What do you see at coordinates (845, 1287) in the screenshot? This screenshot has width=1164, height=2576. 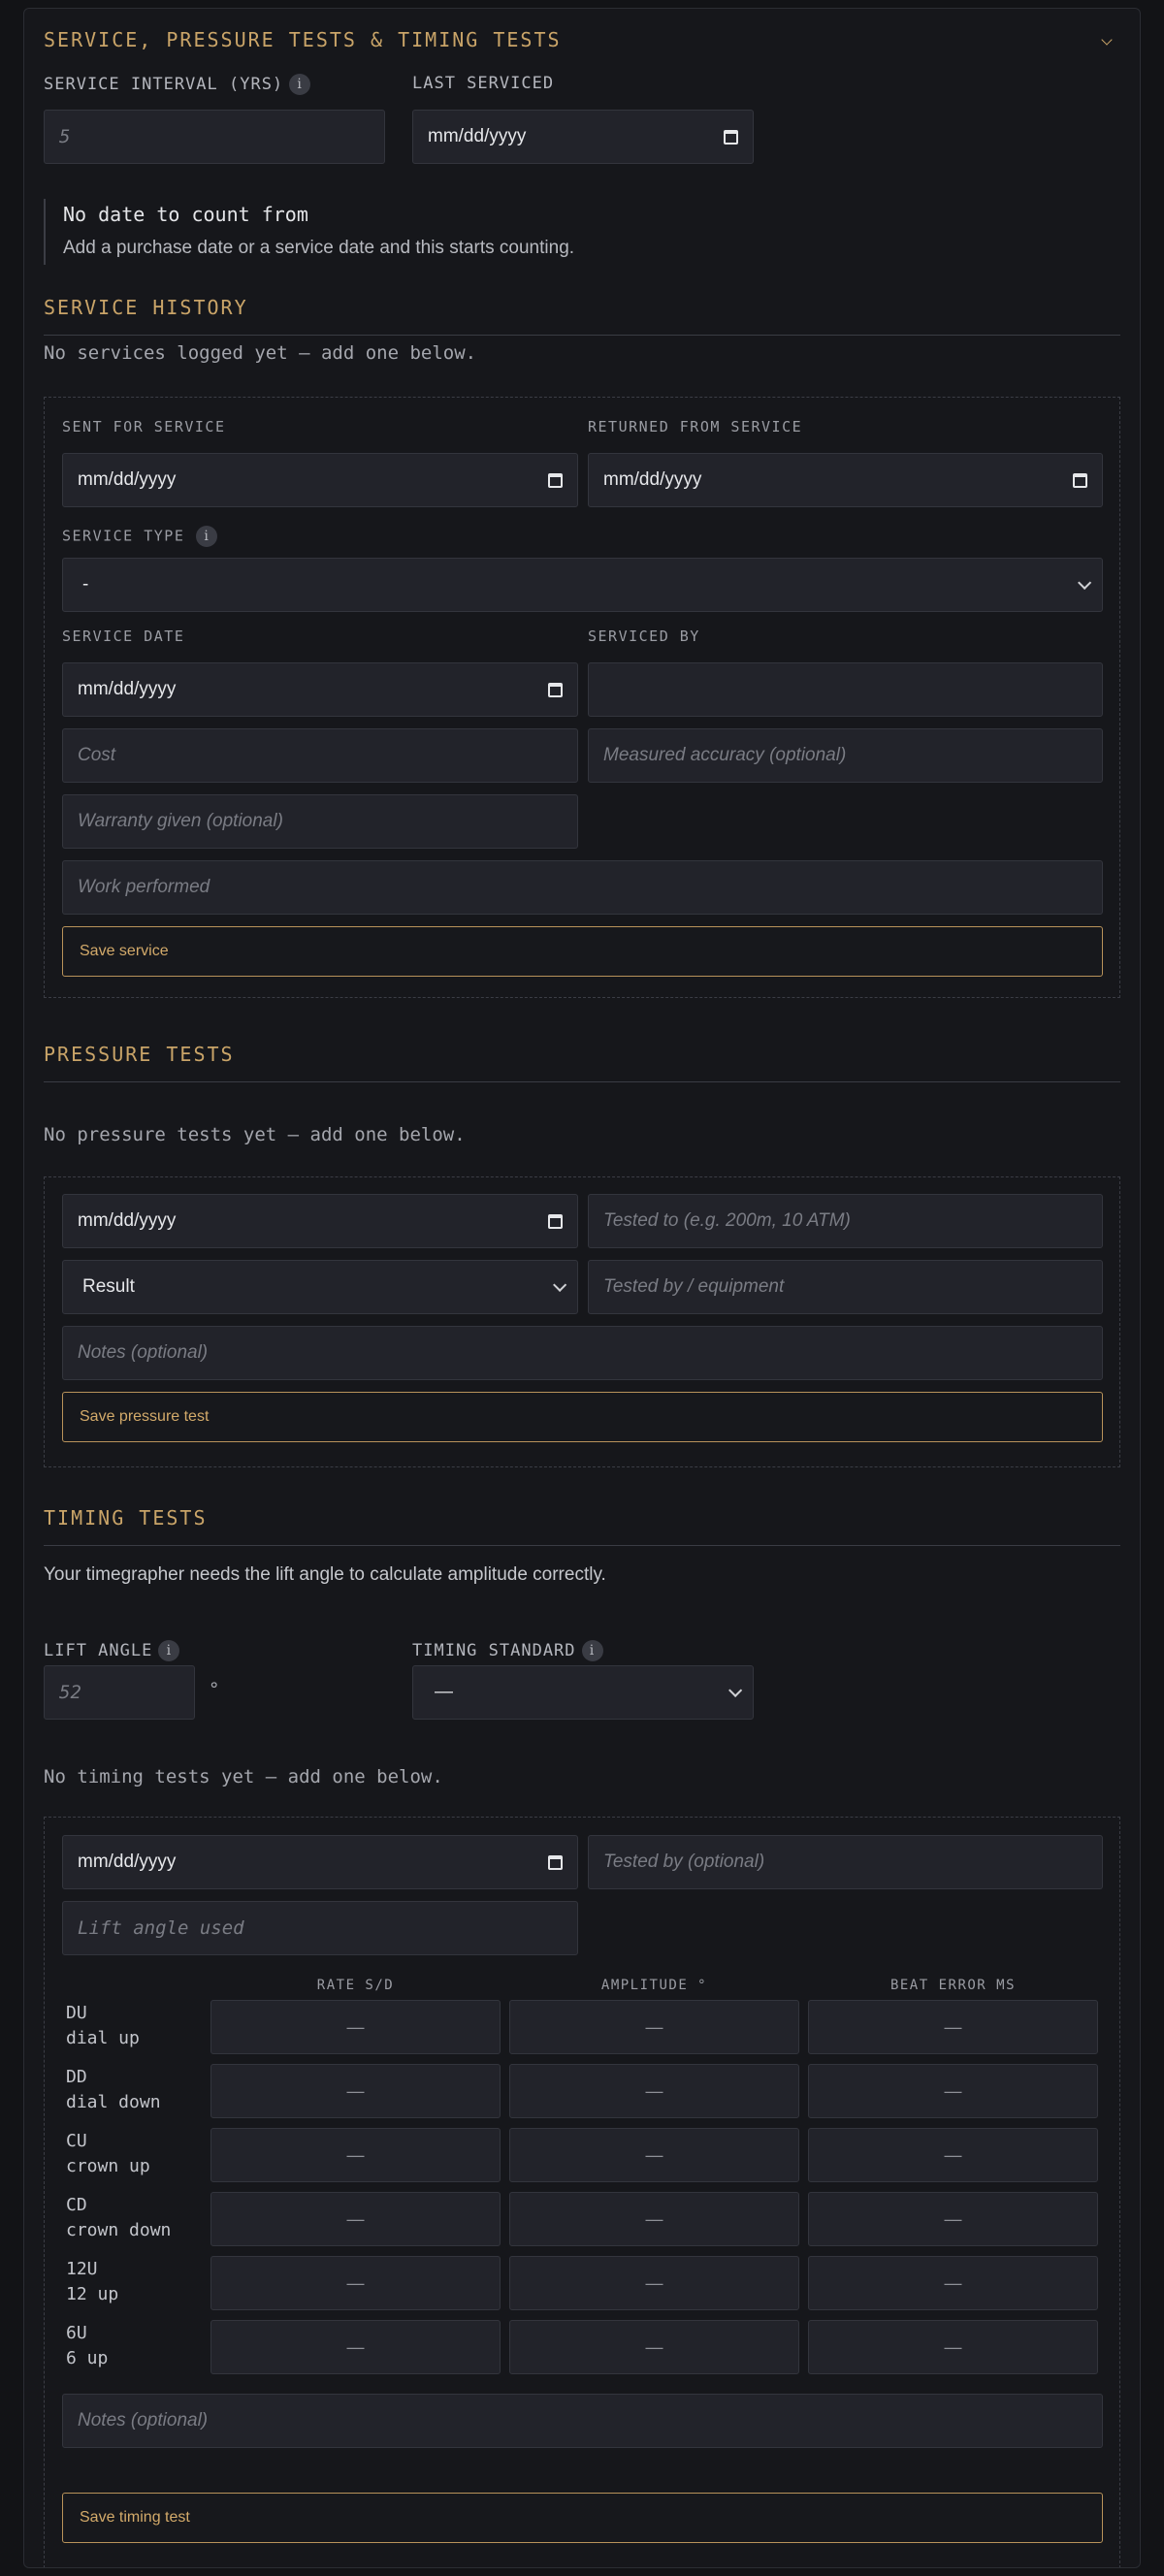 I see `tested-by-equipment-input: Tested by / equipment` at bounding box center [845, 1287].